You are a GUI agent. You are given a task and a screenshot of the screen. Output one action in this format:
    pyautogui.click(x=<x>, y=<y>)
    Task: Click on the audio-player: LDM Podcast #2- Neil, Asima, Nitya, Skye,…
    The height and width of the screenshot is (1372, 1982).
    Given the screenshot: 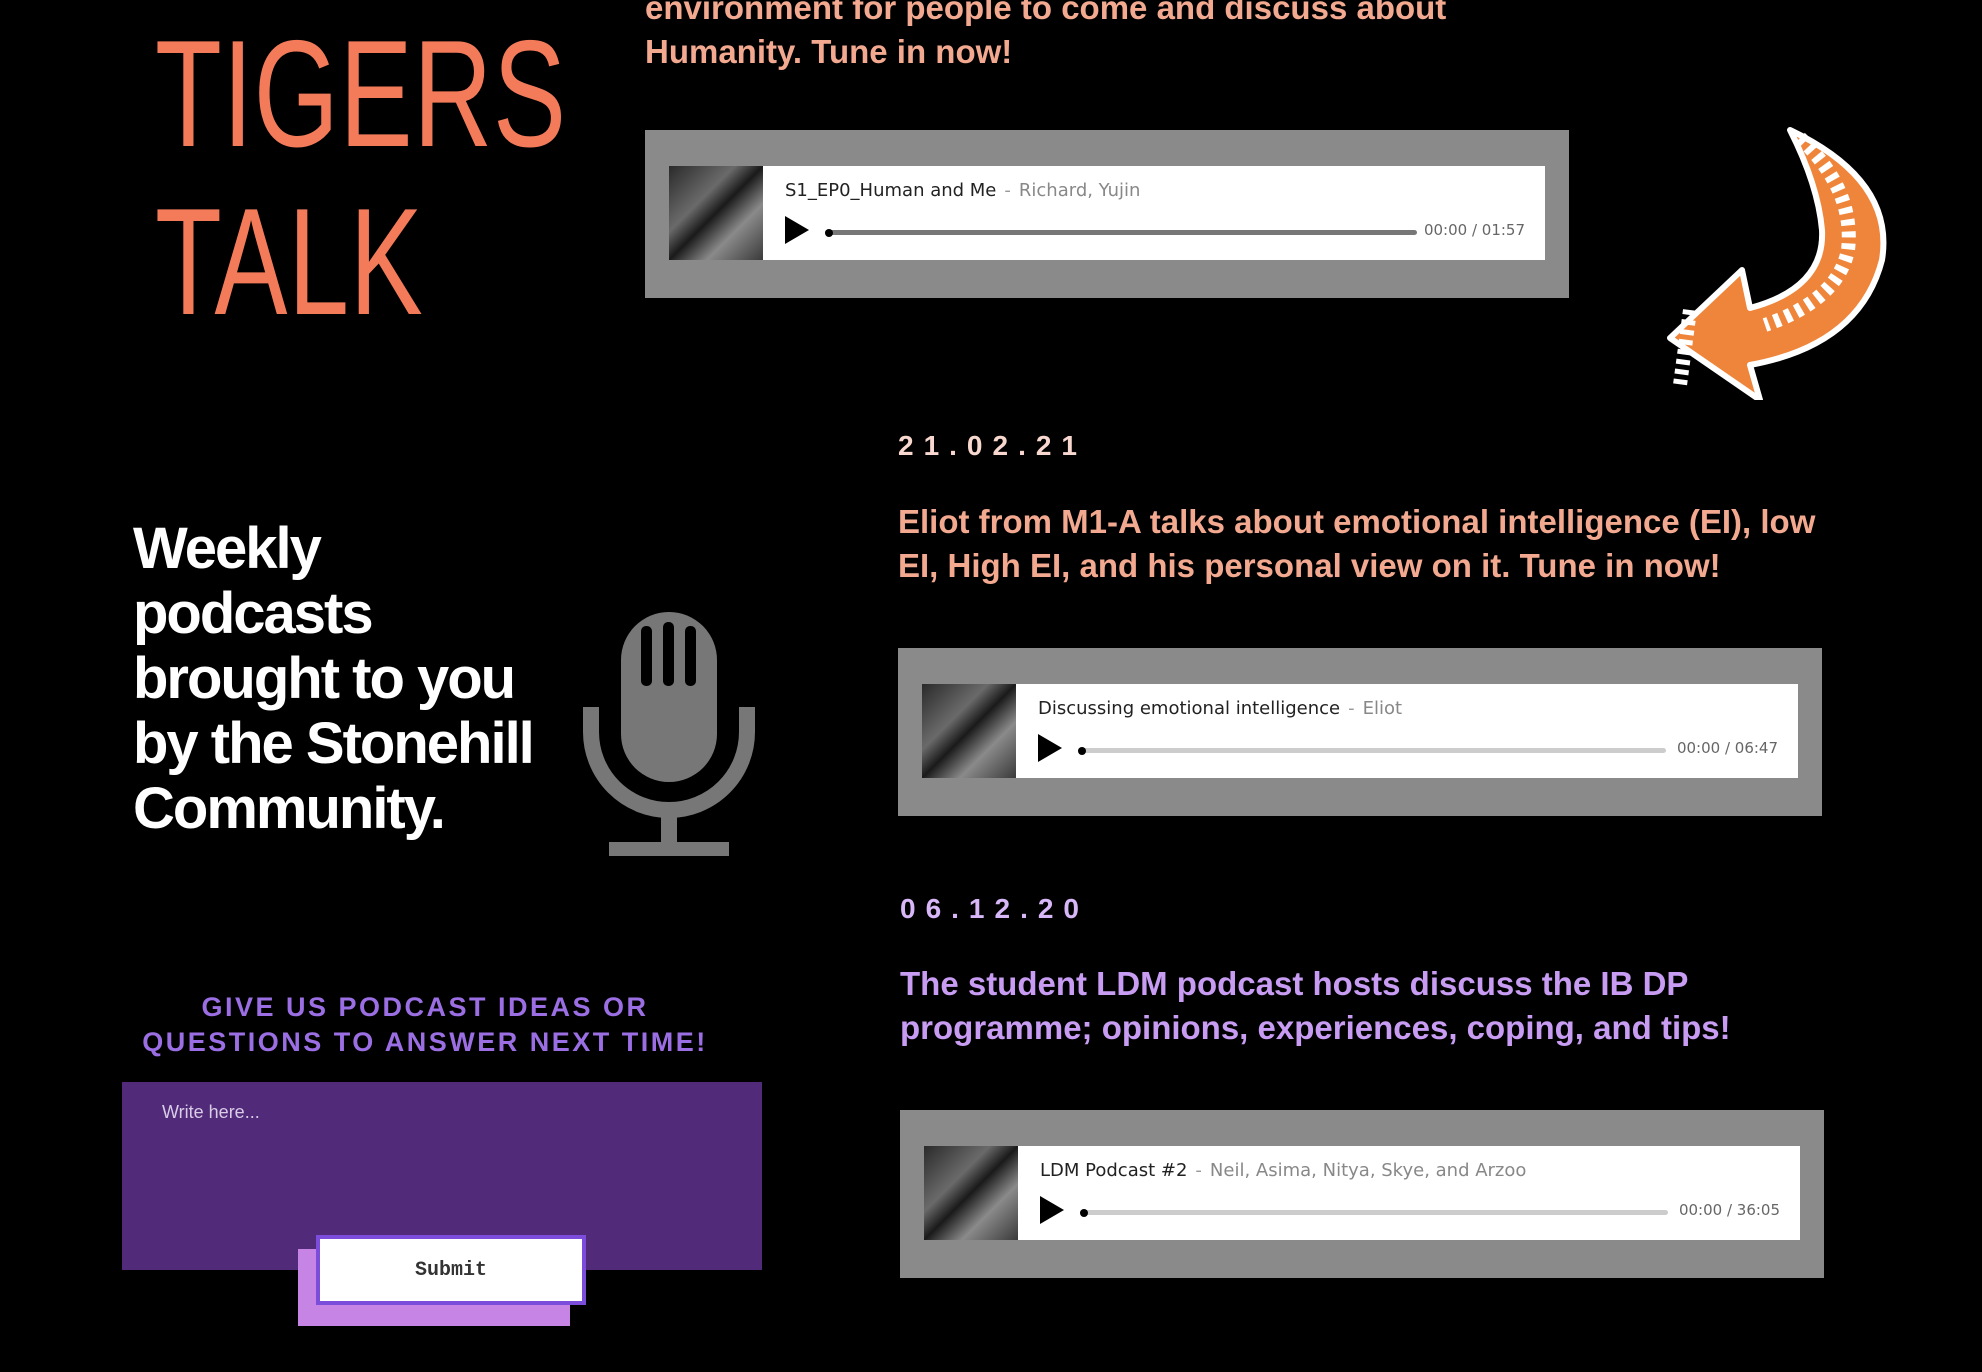 What is the action you would take?
    pyautogui.click(x=1362, y=1193)
    